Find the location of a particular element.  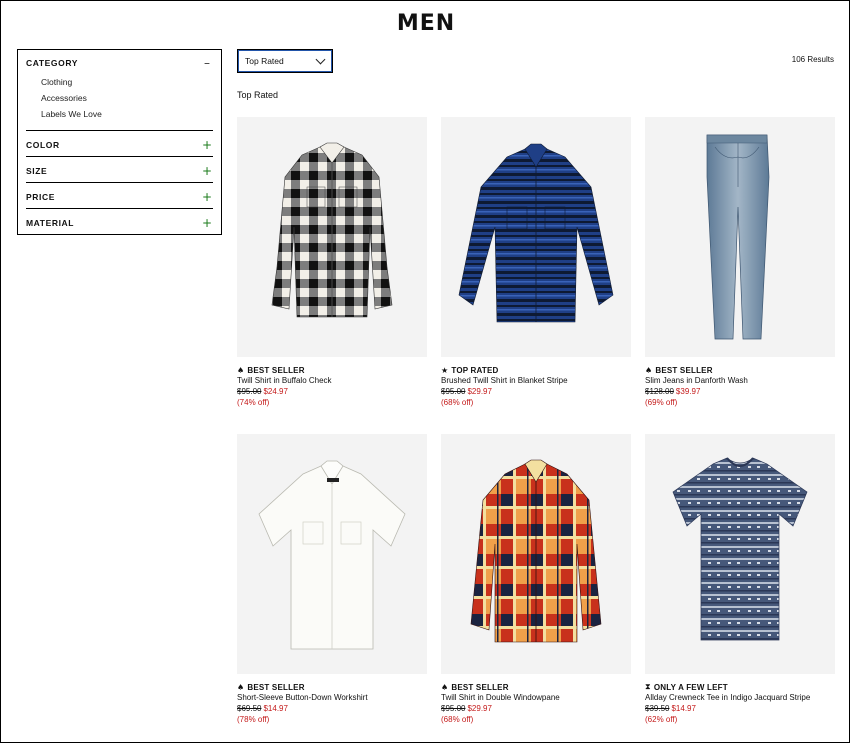

category-item-labels-we-love: Labels We Love is located at coordinates (127, 114).